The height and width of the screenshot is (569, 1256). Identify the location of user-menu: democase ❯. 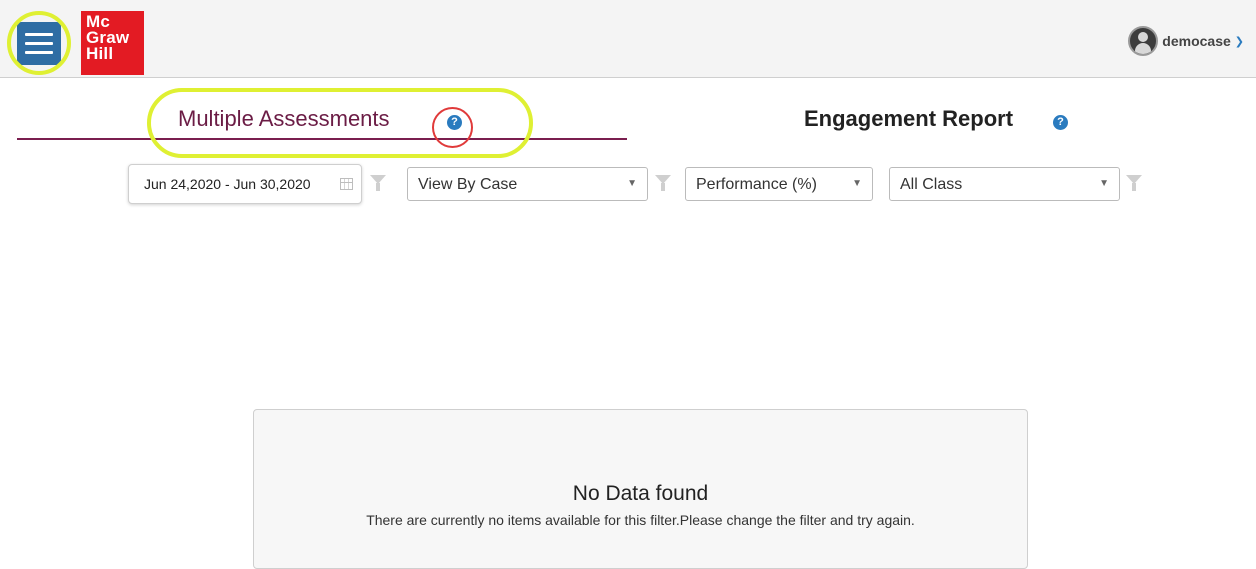
(1186, 41).